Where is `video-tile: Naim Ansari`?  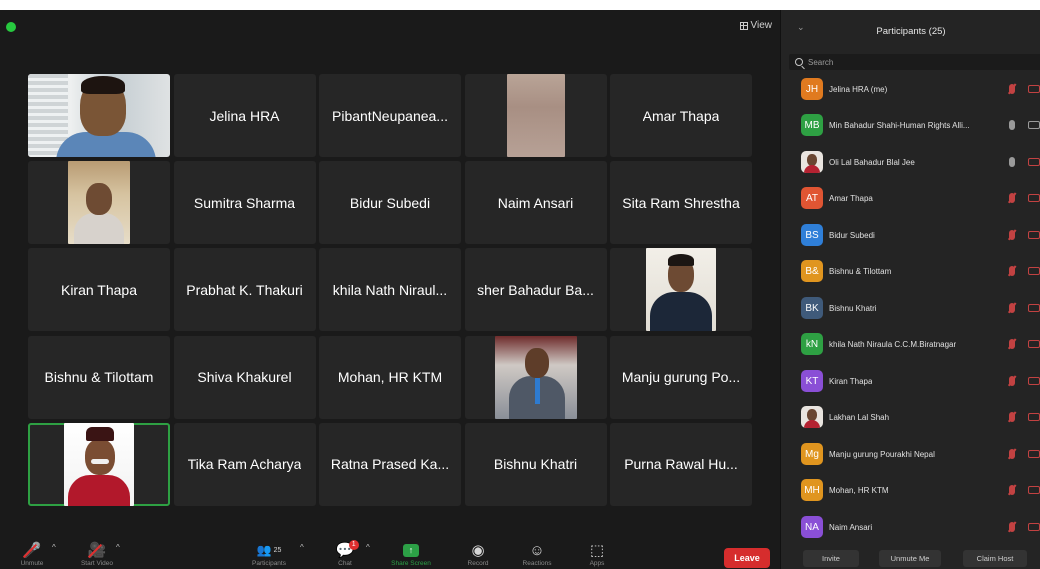 video-tile: Naim Ansari is located at coordinates (535, 203).